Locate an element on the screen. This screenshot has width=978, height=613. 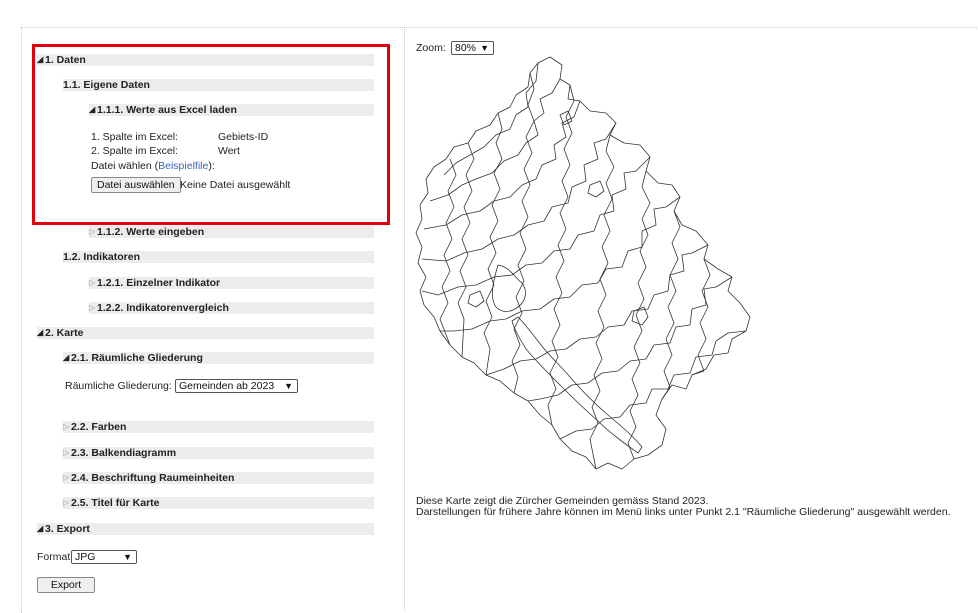
format-selected: JPG is located at coordinates (85, 557).